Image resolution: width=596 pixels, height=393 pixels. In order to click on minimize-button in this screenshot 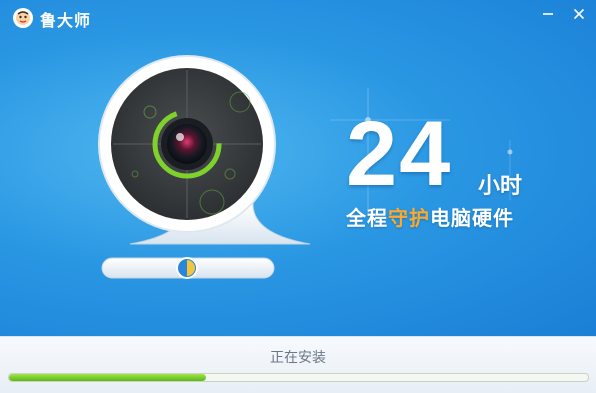, I will do `click(548, 14)`.